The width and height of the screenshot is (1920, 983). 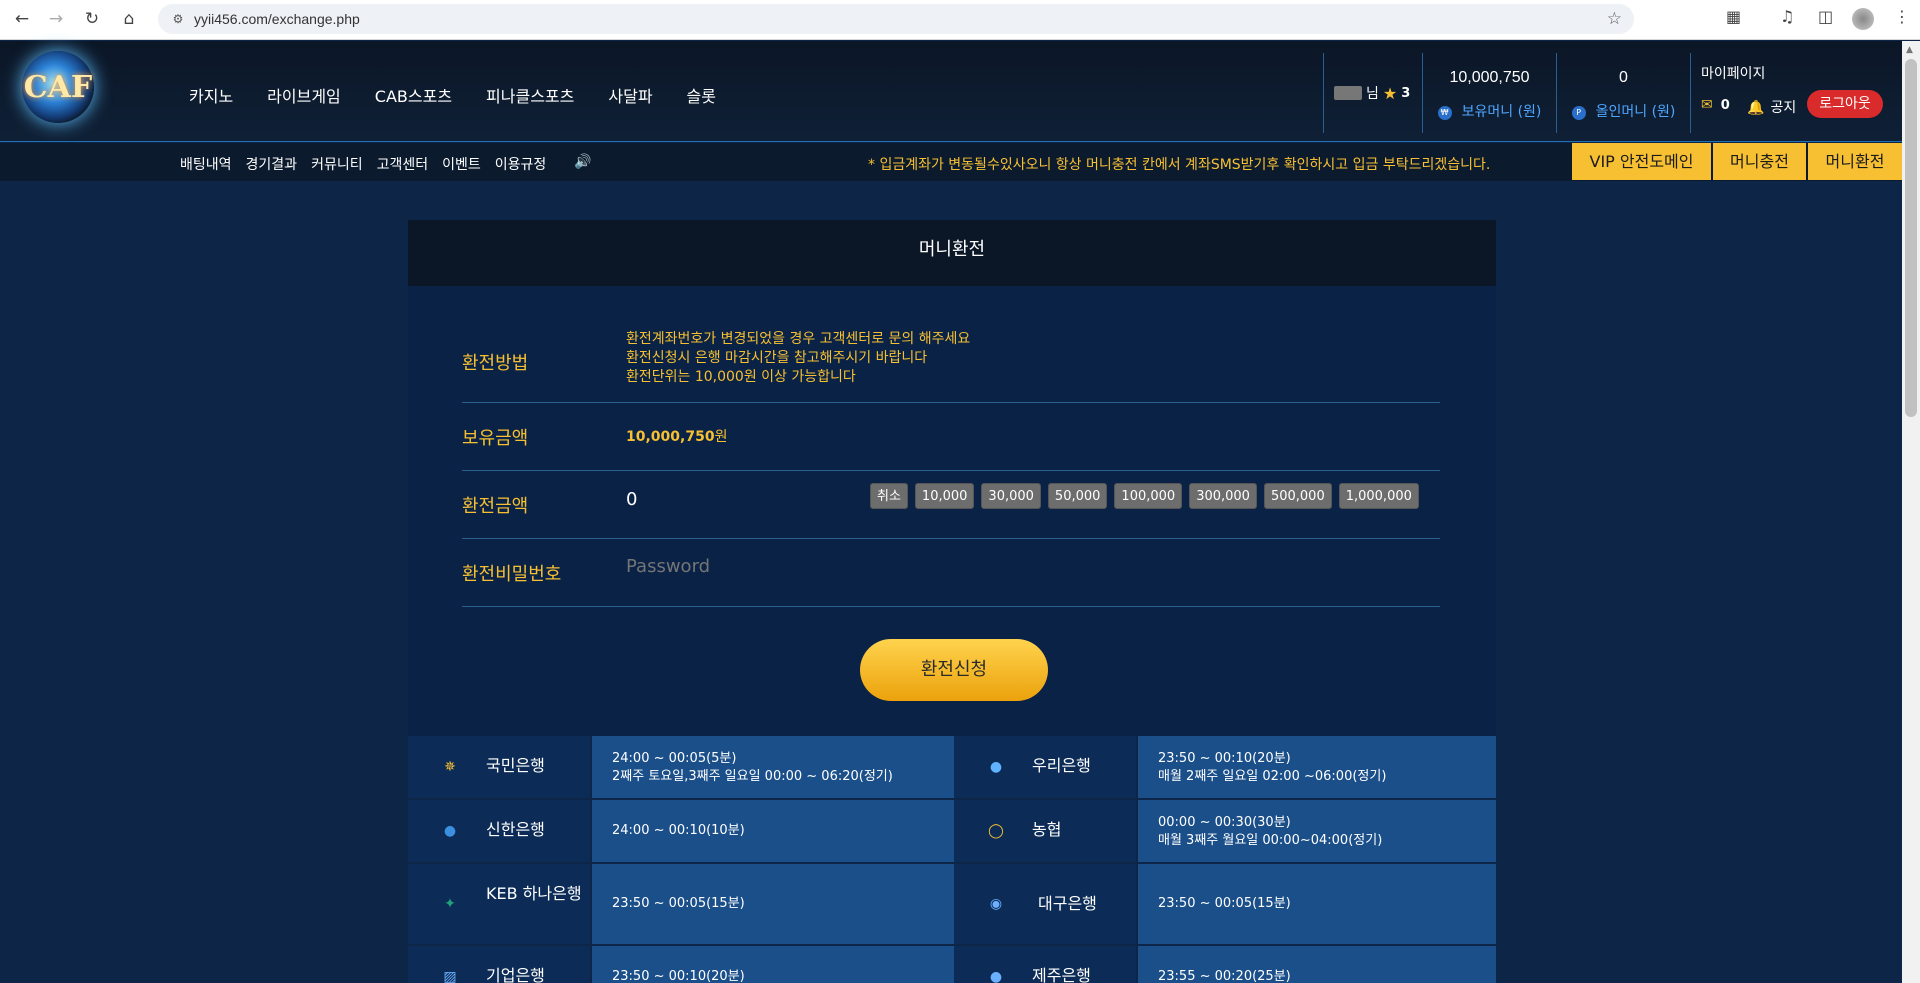 I want to click on hours-line: 23:50 ~ 00:10(20분), so click(x=1224, y=758).